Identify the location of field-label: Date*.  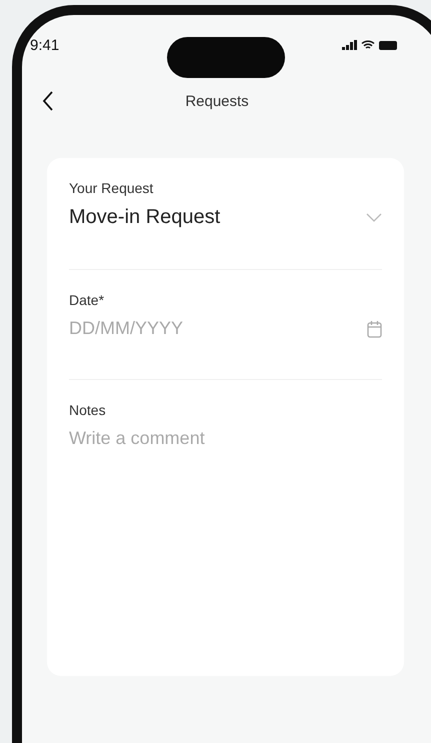
(87, 300).